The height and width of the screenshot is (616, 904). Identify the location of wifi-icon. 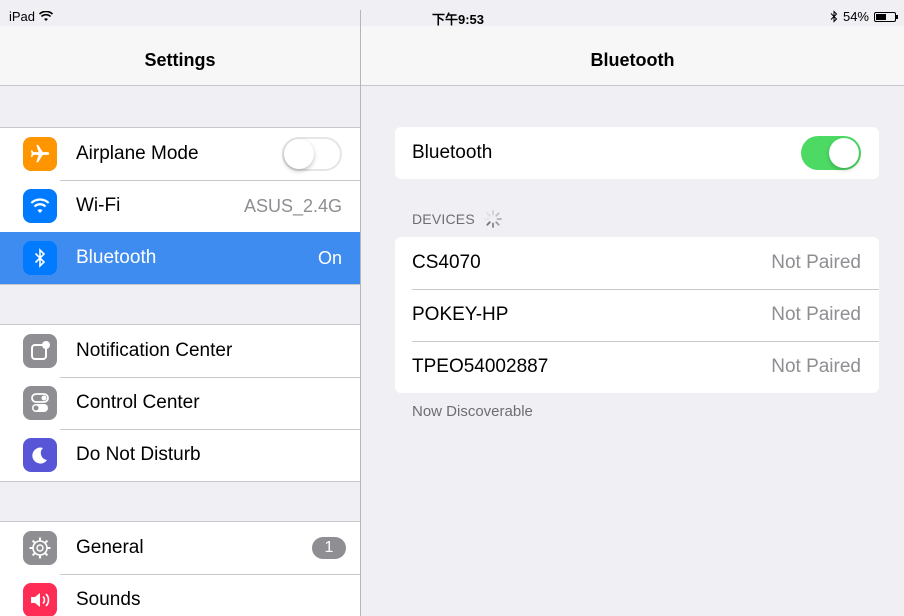
(40, 206).